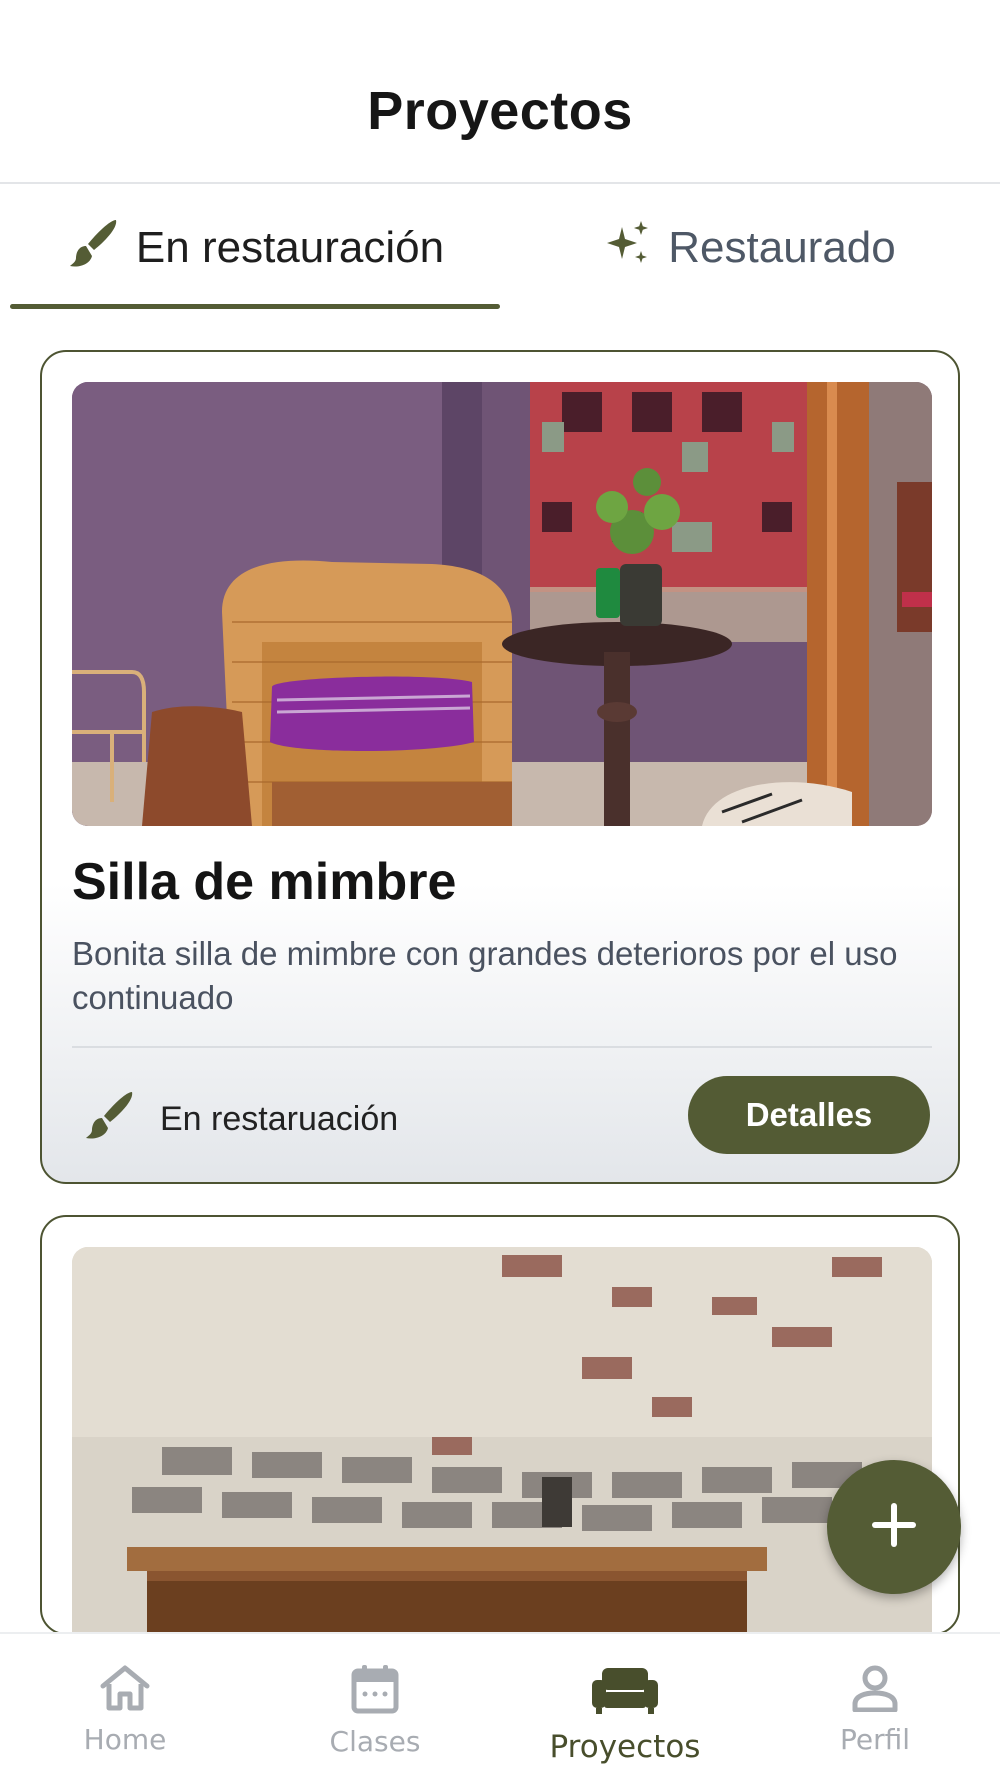  Describe the element at coordinates (875, 1675) in the screenshot. I see `person-icon` at that location.